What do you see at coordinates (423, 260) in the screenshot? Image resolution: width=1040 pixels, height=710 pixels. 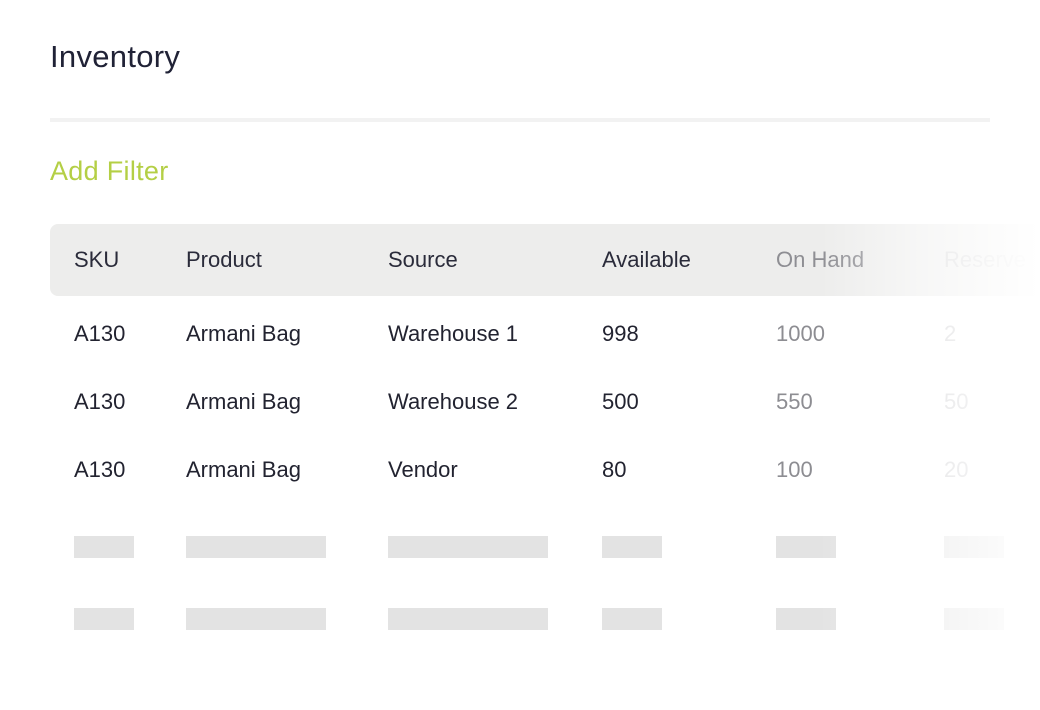 I see `column-header-source: Source` at bounding box center [423, 260].